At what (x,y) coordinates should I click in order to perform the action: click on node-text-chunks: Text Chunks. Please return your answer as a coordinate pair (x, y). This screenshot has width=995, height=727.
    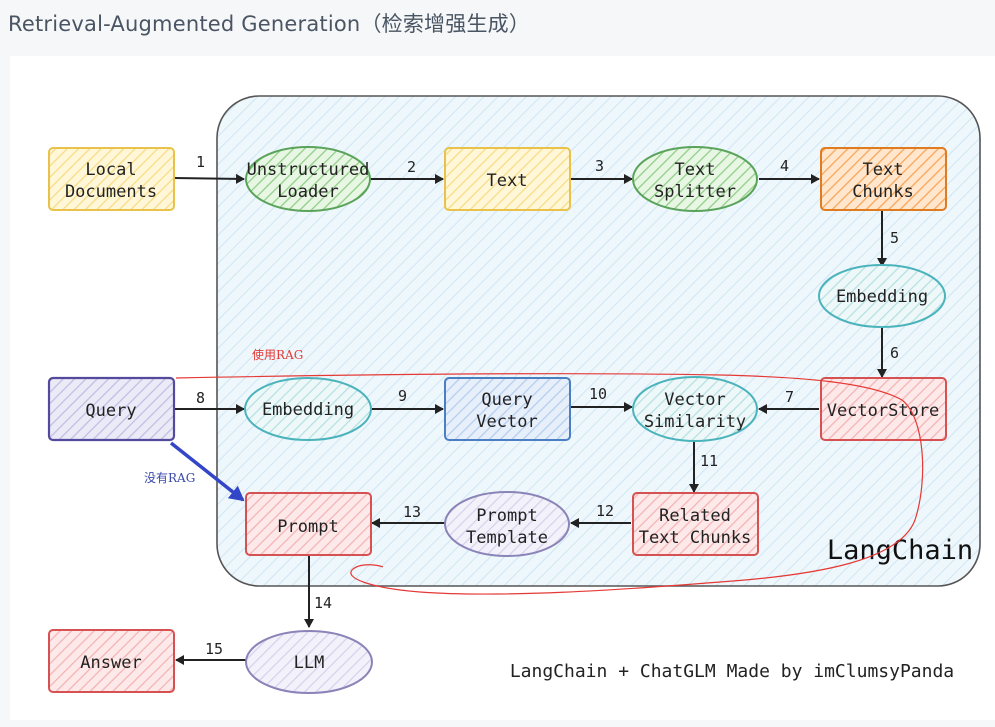
    Looking at the image, I should click on (883, 179).